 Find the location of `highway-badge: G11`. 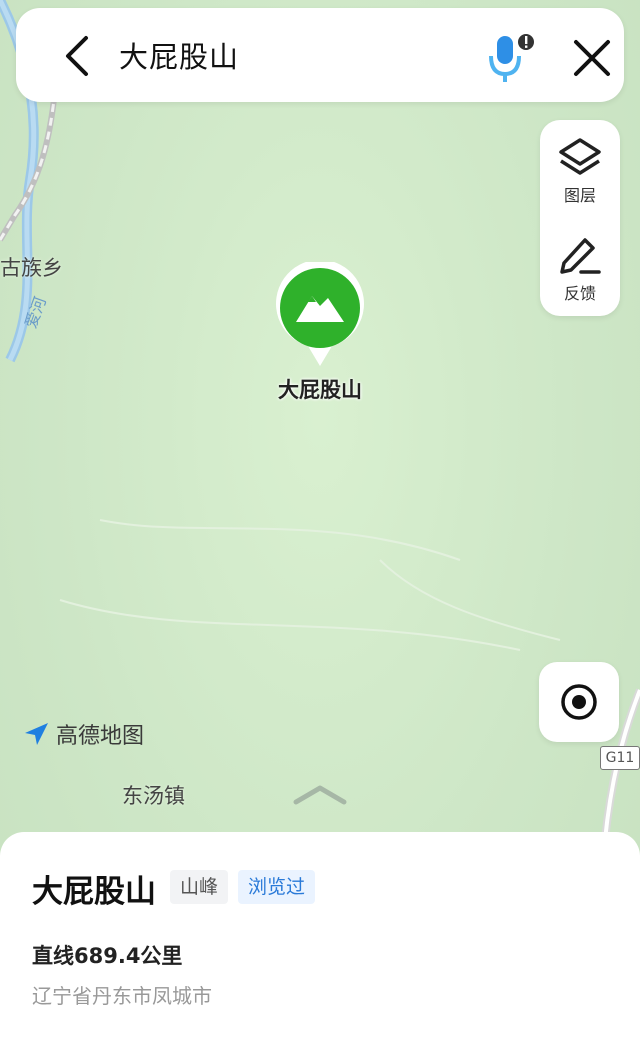

highway-badge: G11 is located at coordinates (620, 758).